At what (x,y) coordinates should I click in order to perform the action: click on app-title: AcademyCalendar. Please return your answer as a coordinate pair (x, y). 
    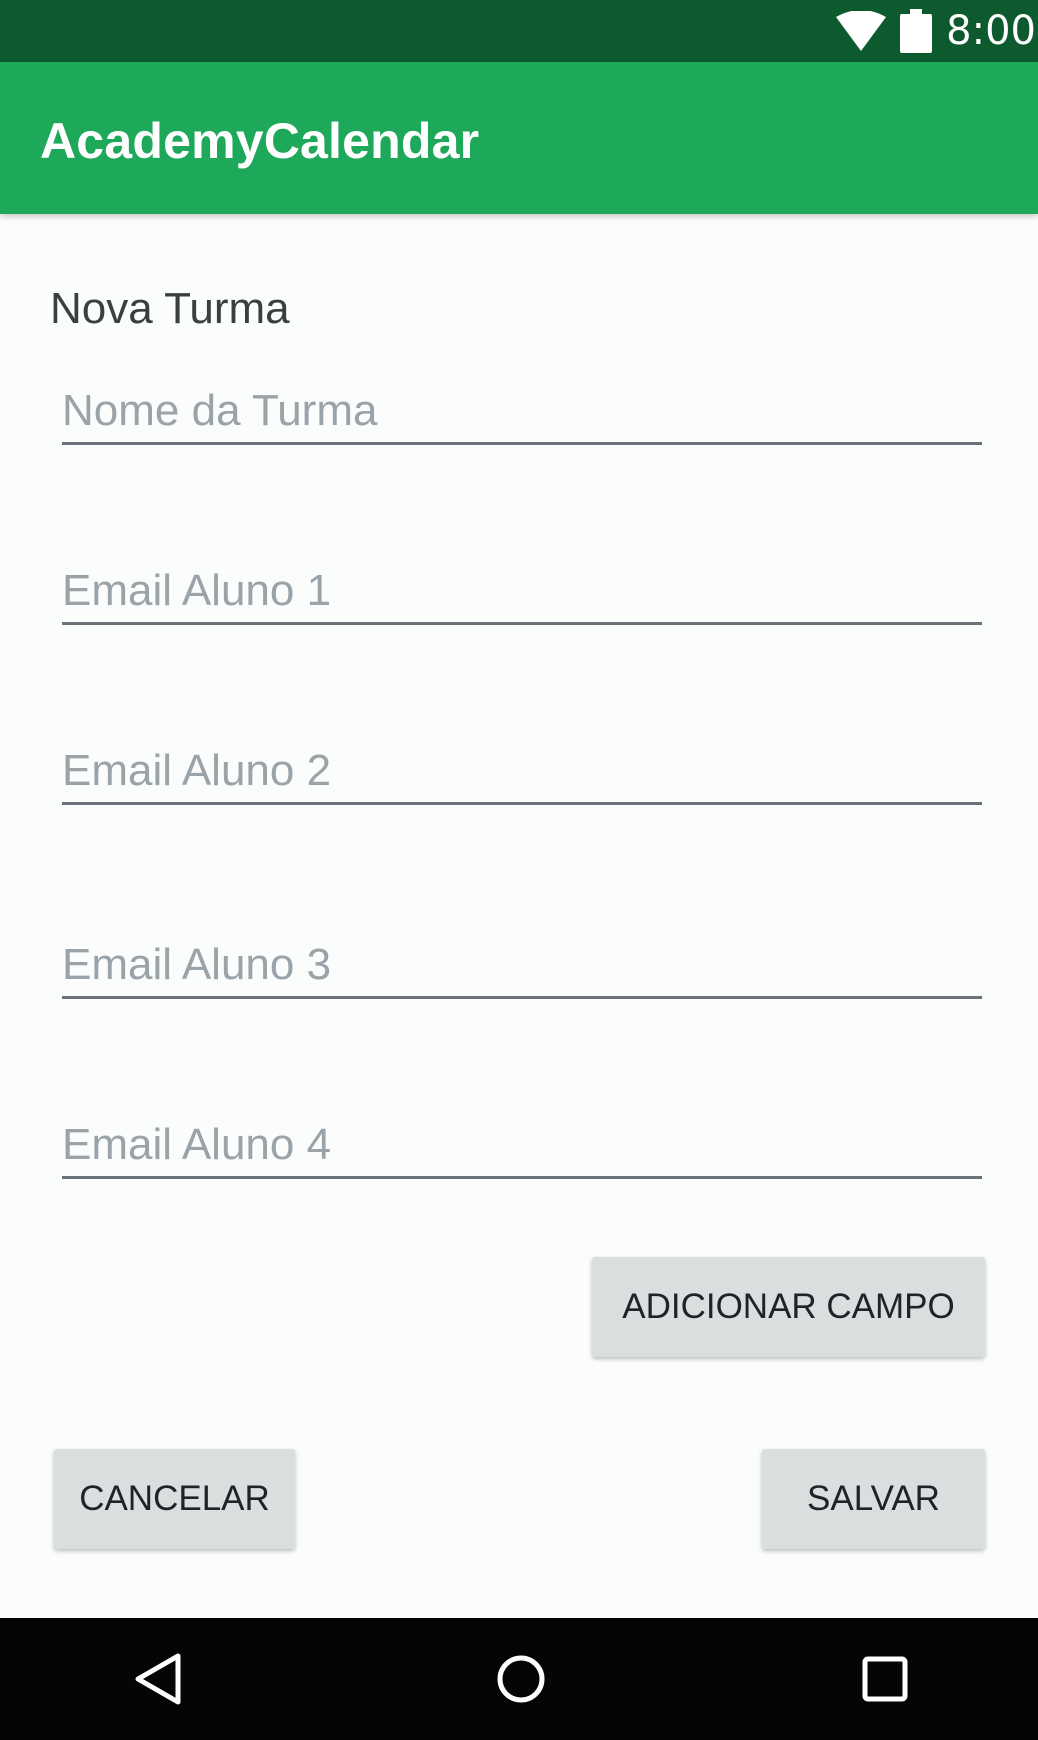
    Looking at the image, I should click on (260, 141).